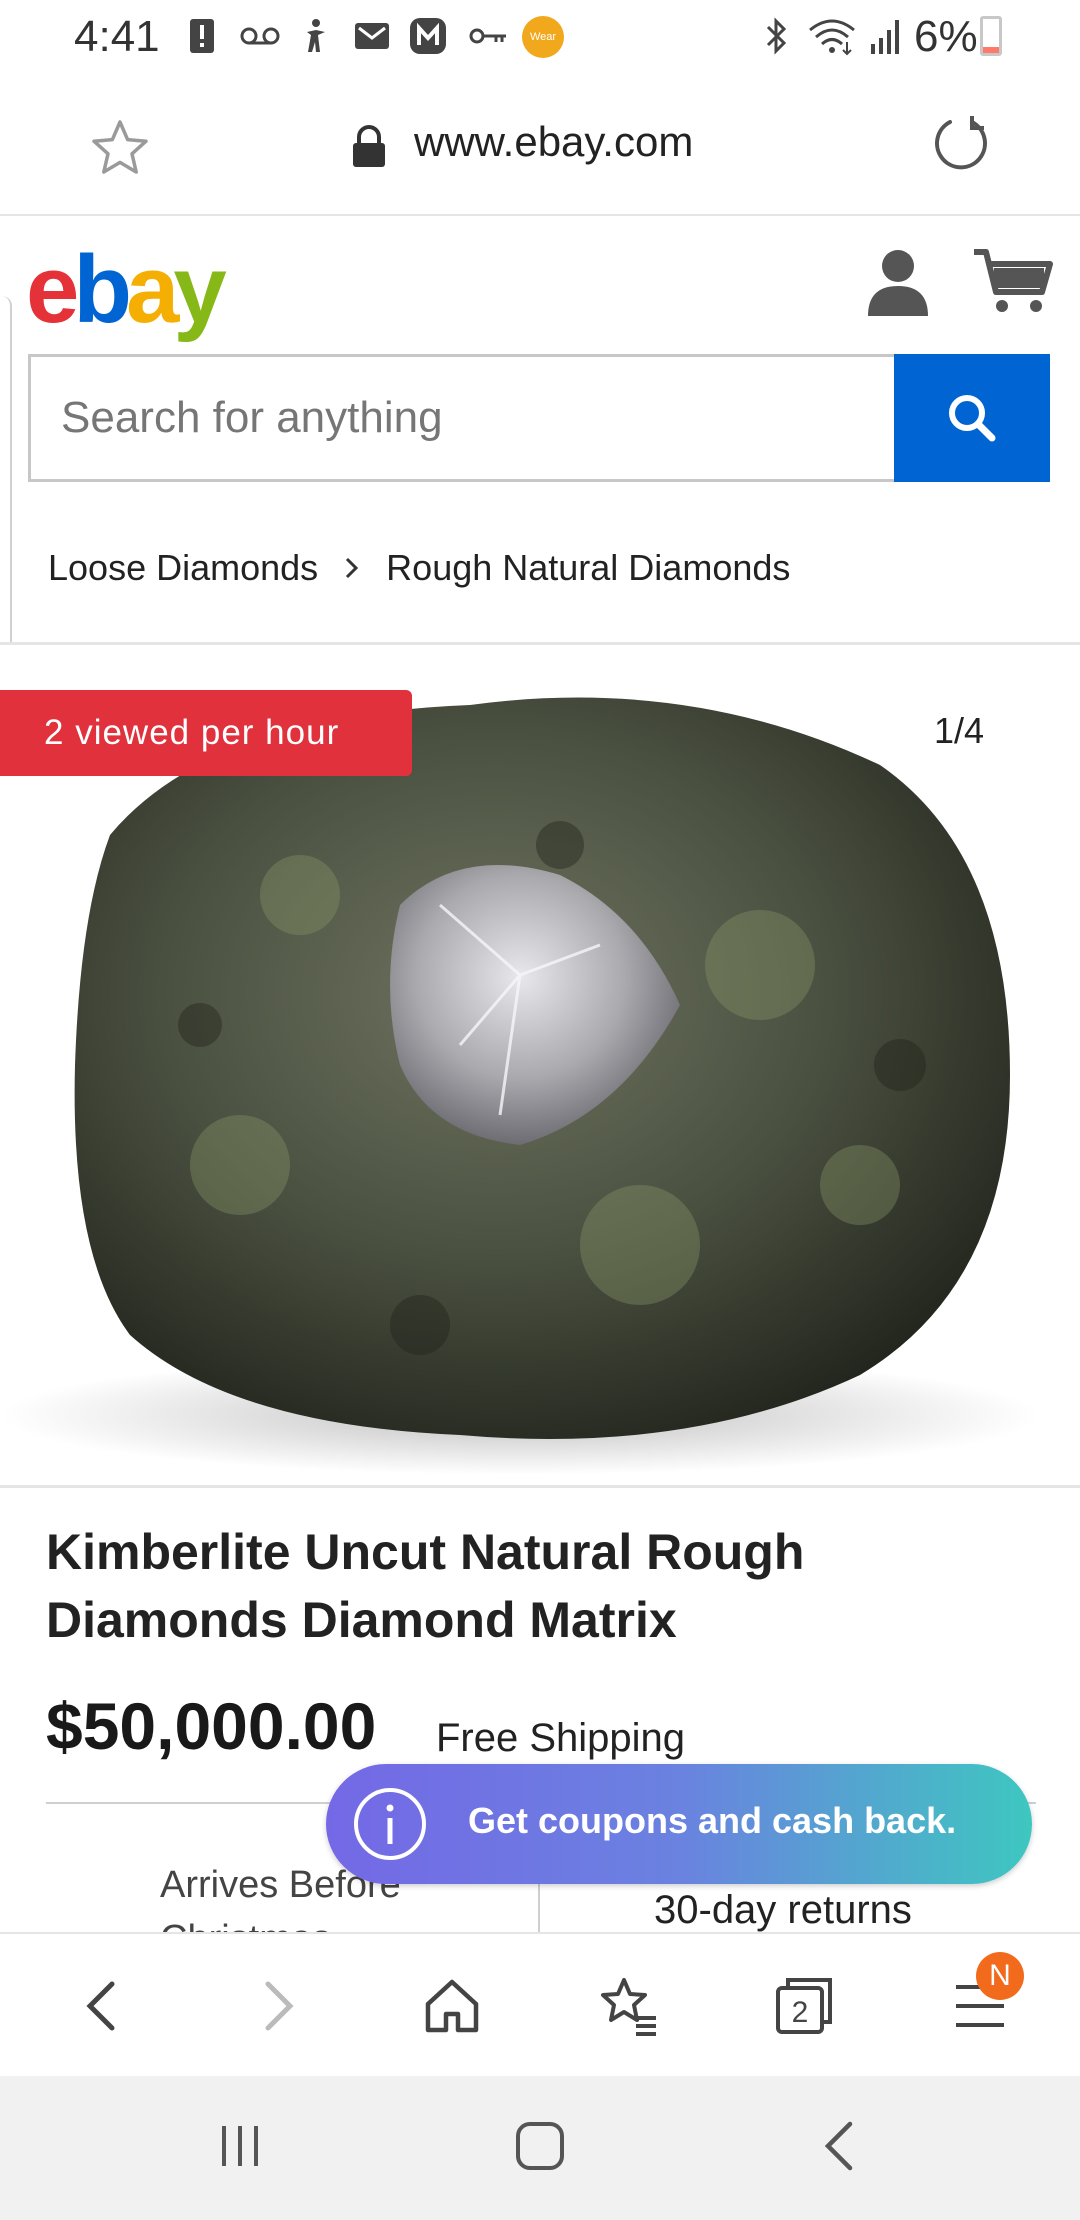 This screenshot has height=2220, width=1080. What do you see at coordinates (183, 568) in the screenshot?
I see `breadcrumb-item-loose-diamonds: Loose Diamonds` at bounding box center [183, 568].